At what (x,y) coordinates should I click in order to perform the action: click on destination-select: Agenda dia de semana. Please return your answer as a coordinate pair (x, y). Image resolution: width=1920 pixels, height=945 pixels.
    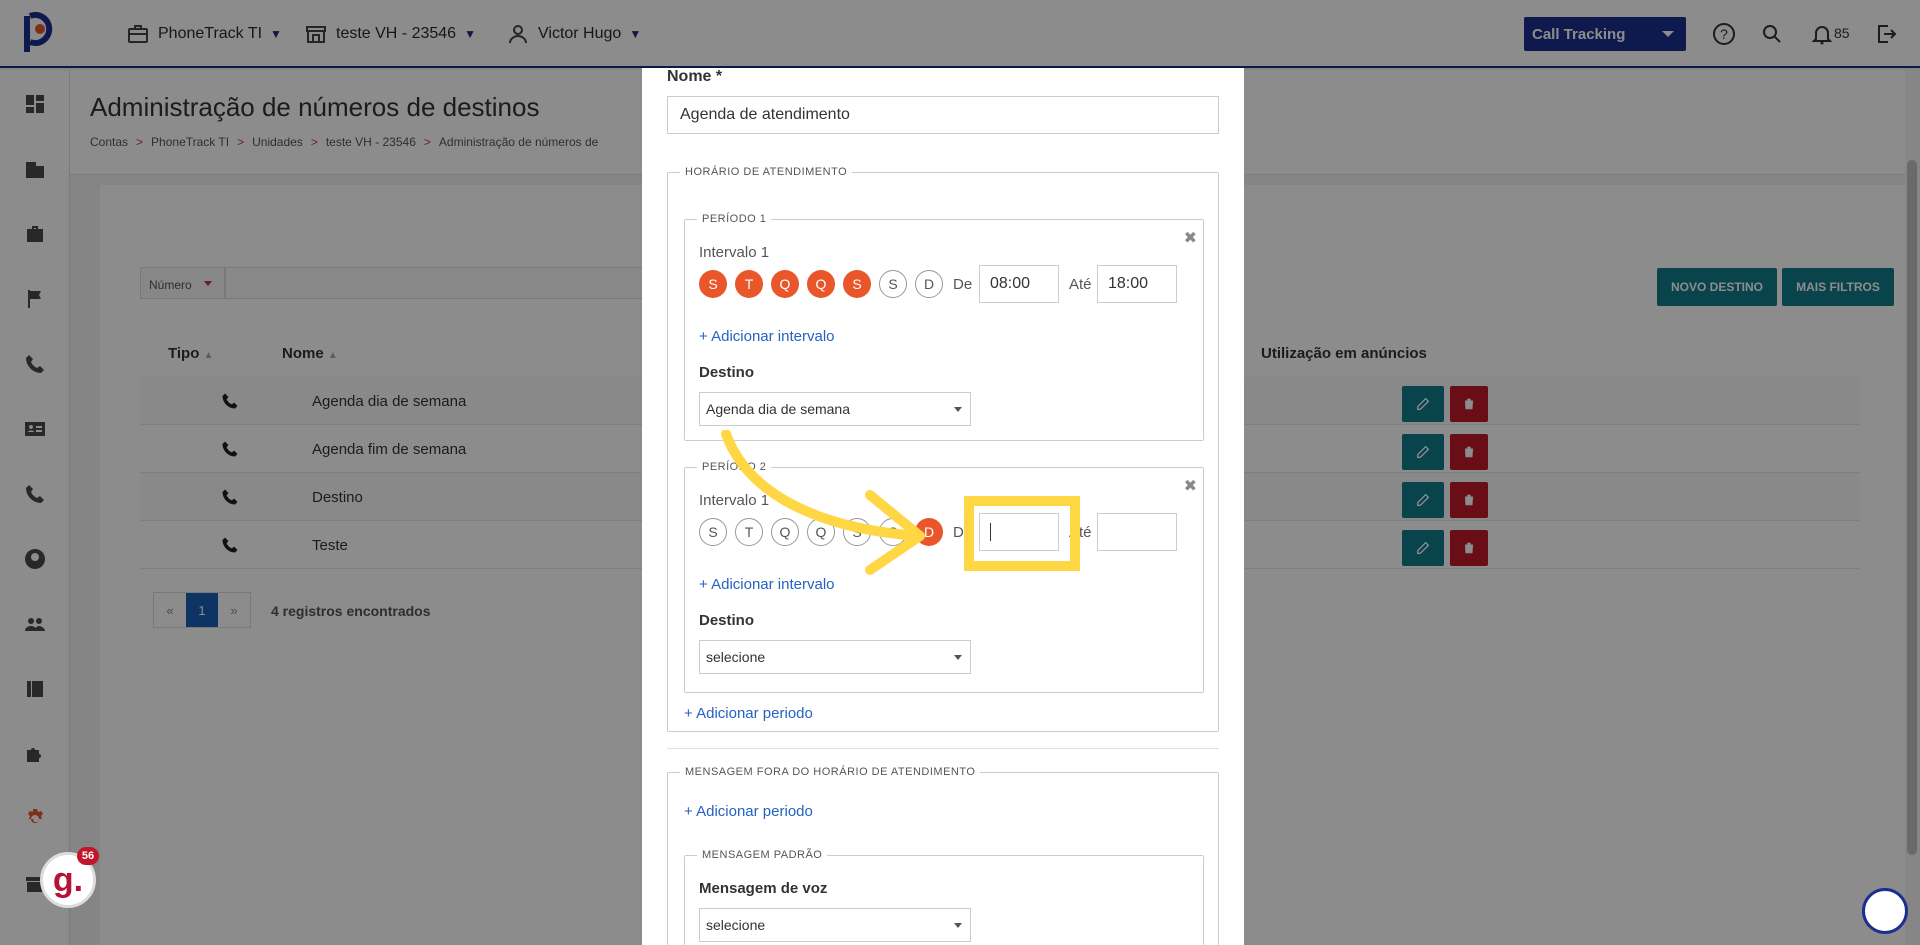
    Looking at the image, I should click on (835, 409).